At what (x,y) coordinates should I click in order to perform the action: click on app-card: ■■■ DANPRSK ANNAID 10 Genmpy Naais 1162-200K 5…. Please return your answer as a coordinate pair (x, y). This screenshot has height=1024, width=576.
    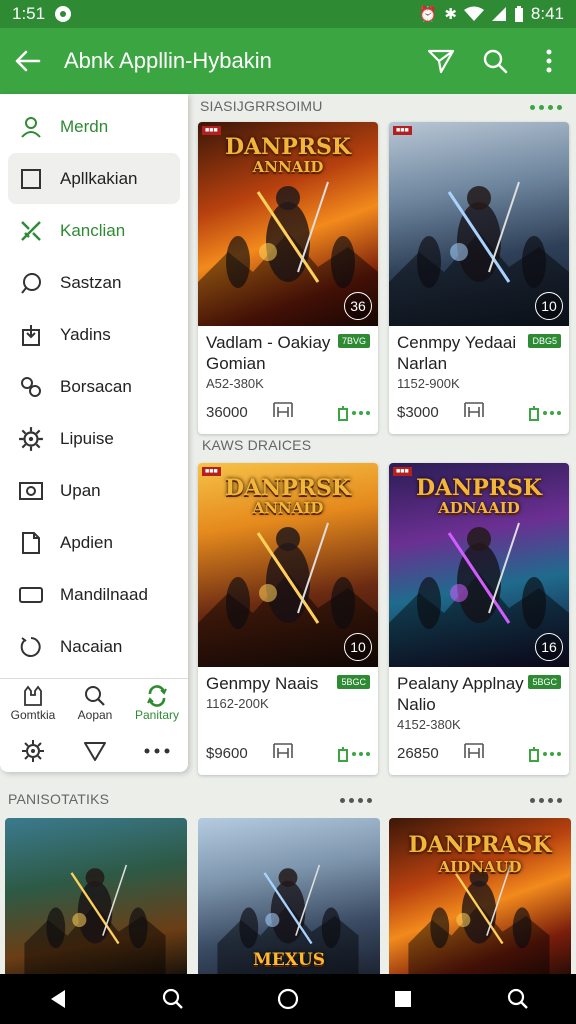
    Looking at the image, I should click on (288, 619).